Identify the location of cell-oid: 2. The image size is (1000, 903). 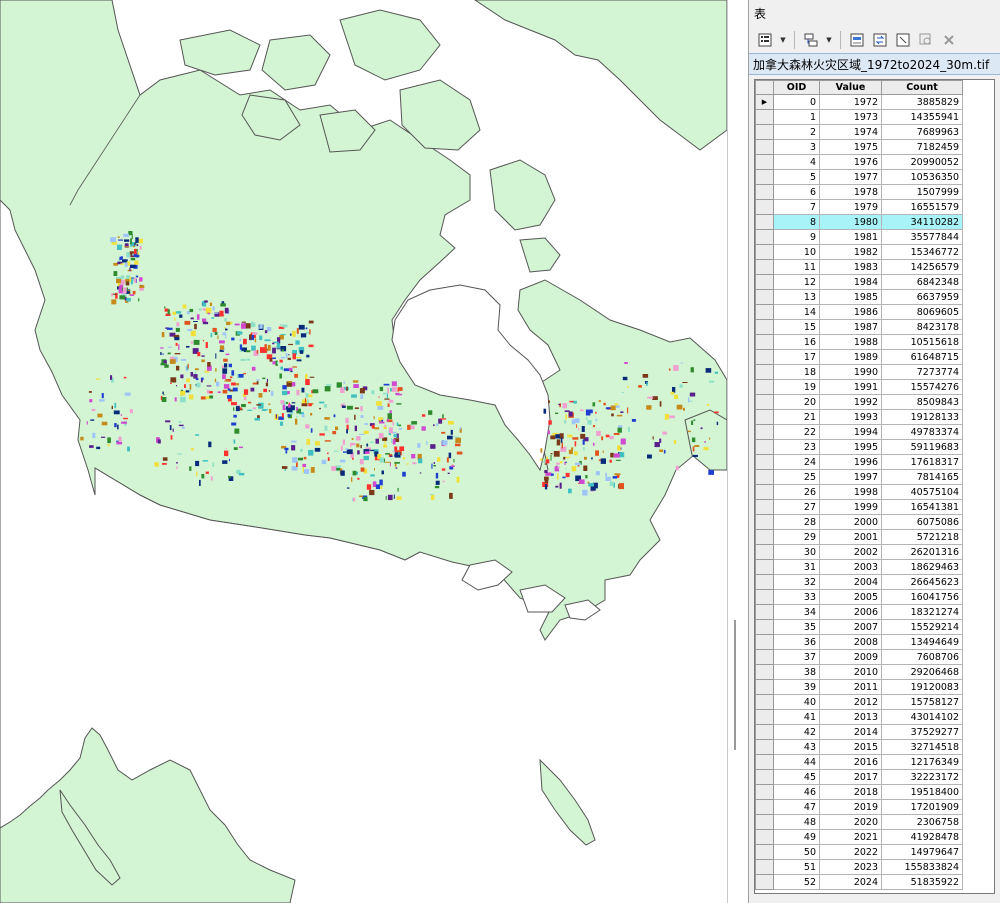
(796, 132).